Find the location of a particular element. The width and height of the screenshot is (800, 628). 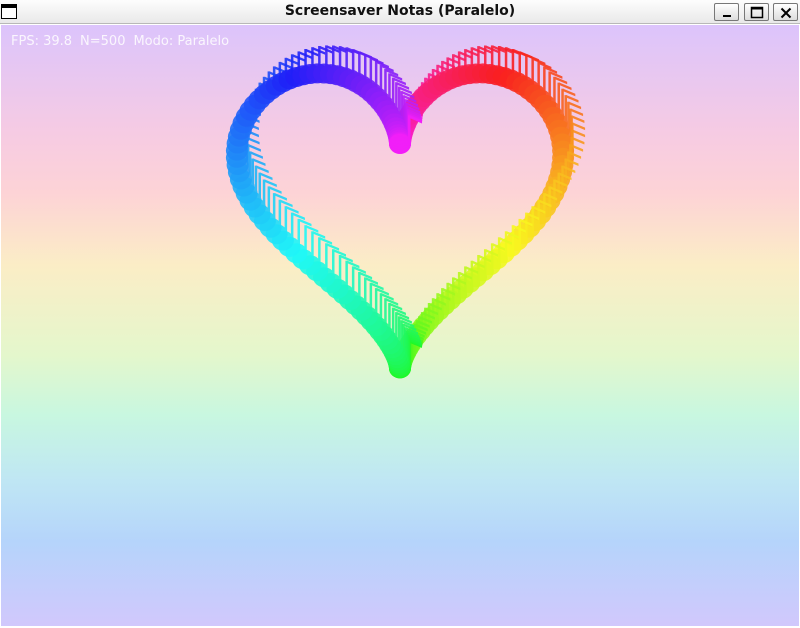

close-button is located at coordinates (785, 12).